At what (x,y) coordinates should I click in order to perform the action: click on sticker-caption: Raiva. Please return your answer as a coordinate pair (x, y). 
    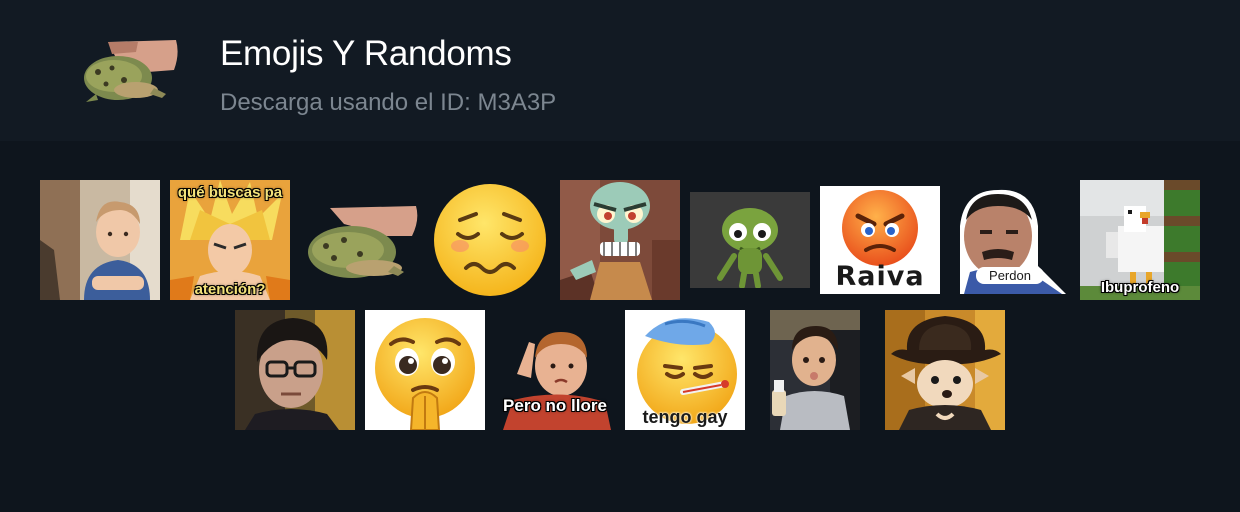
    Looking at the image, I should click on (880, 276).